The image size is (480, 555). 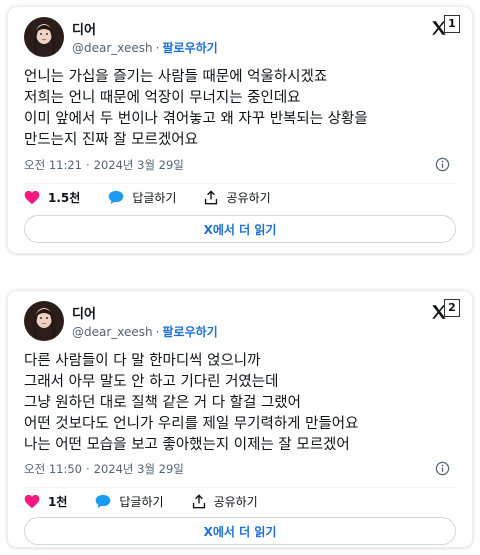 What do you see at coordinates (53, 469) in the screenshot?
I see `tweet-time: 오전 11:50` at bounding box center [53, 469].